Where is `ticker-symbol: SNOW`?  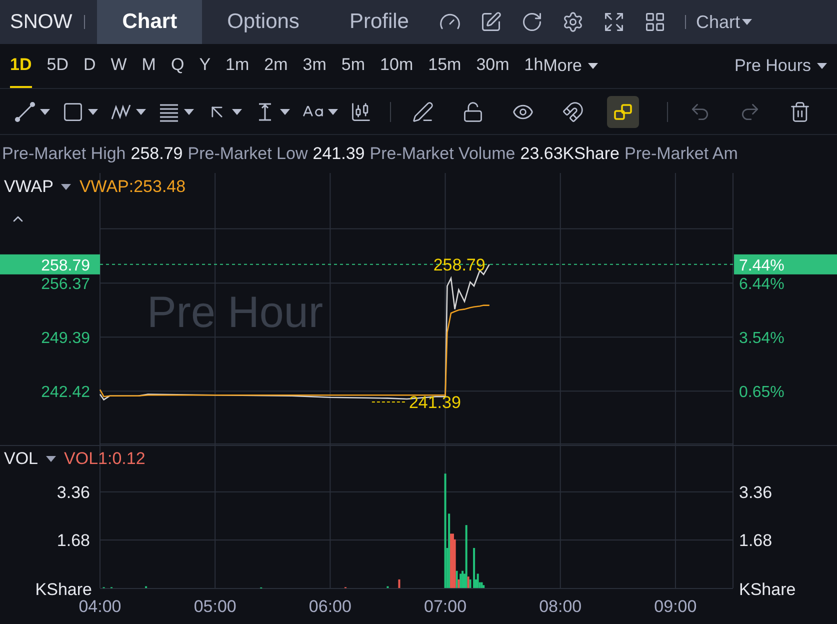
ticker-symbol: SNOW is located at coordinates (41, 22).